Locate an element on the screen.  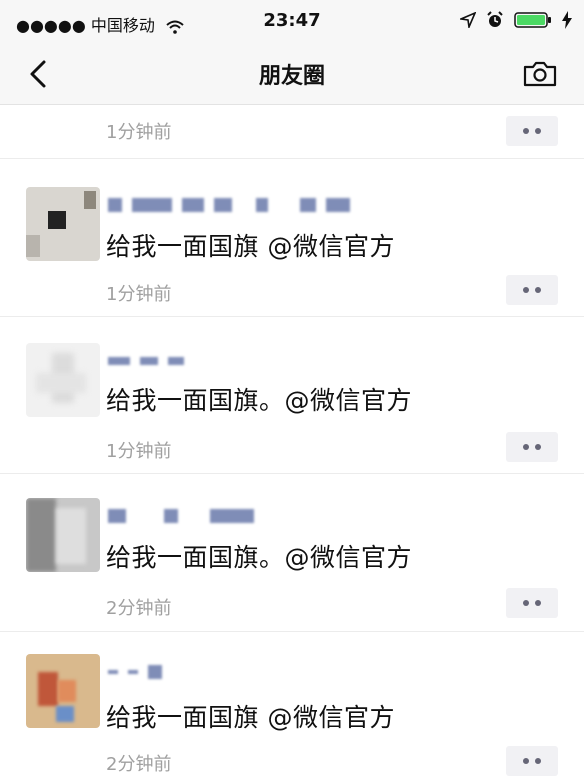
charging-icon is located at coordinates (567, 20).